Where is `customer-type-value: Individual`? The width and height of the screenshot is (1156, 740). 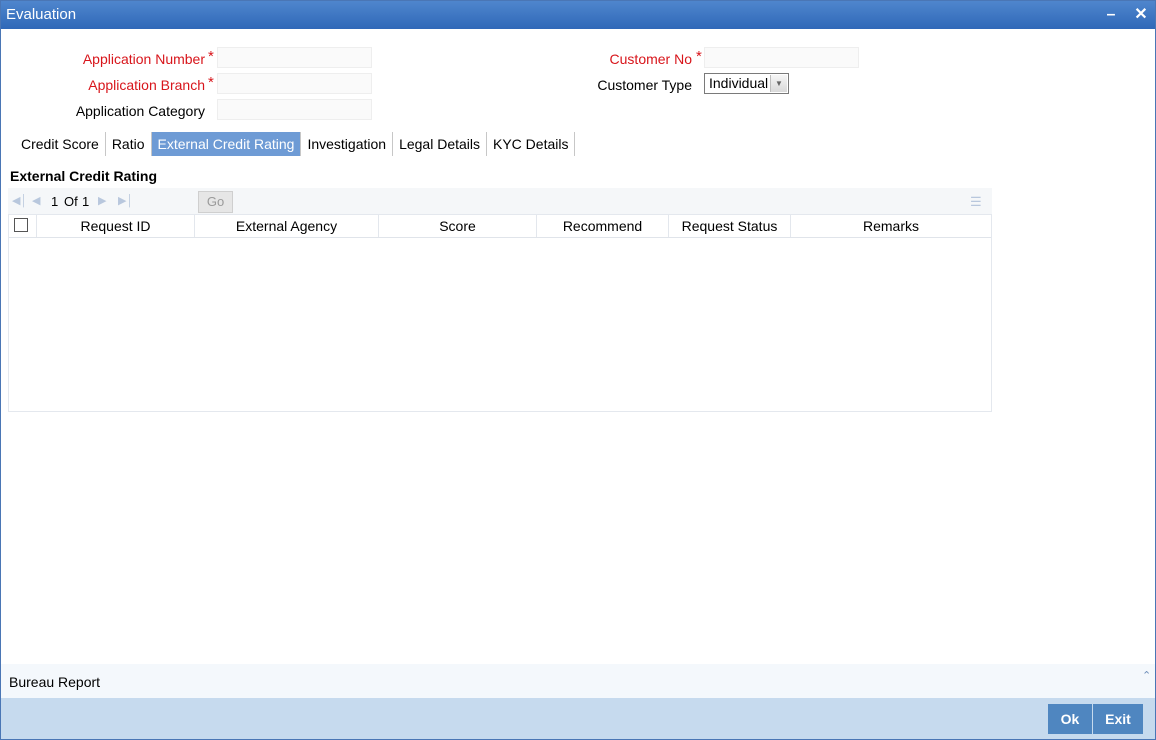 customer-type-value: Individual is located at coordinates (739, 83).